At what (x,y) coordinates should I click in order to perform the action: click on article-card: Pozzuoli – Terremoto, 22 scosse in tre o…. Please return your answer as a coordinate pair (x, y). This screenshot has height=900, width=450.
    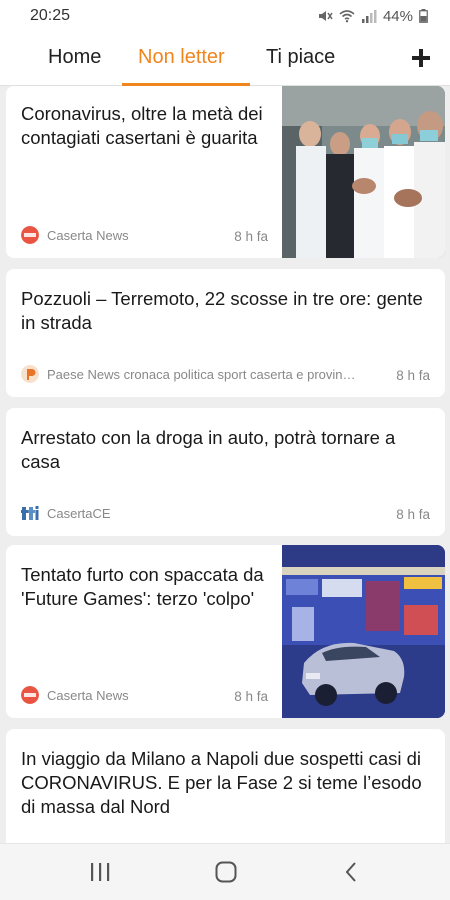
    Looking at the image, I should click on (225, 333).